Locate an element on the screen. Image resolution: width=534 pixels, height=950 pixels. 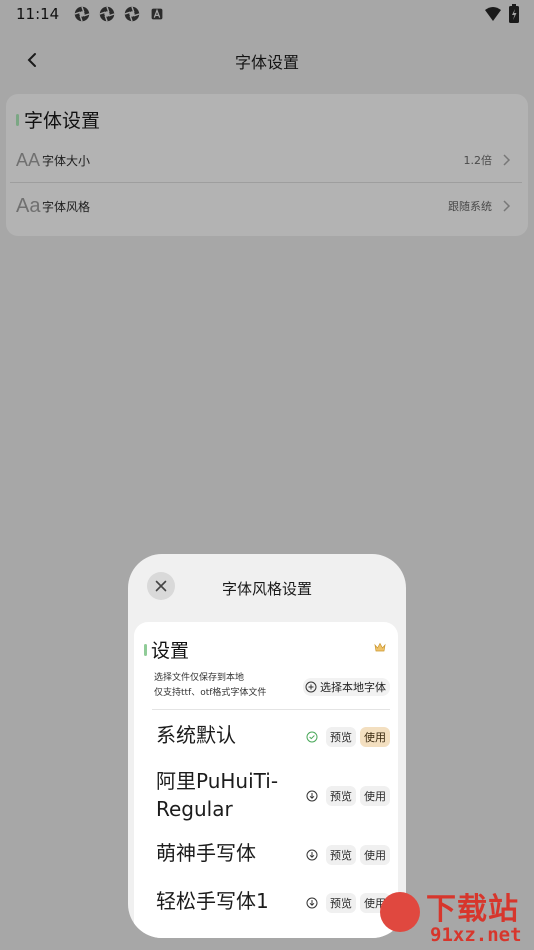
status-time: 11:14 is located at coordinates (38, 14).